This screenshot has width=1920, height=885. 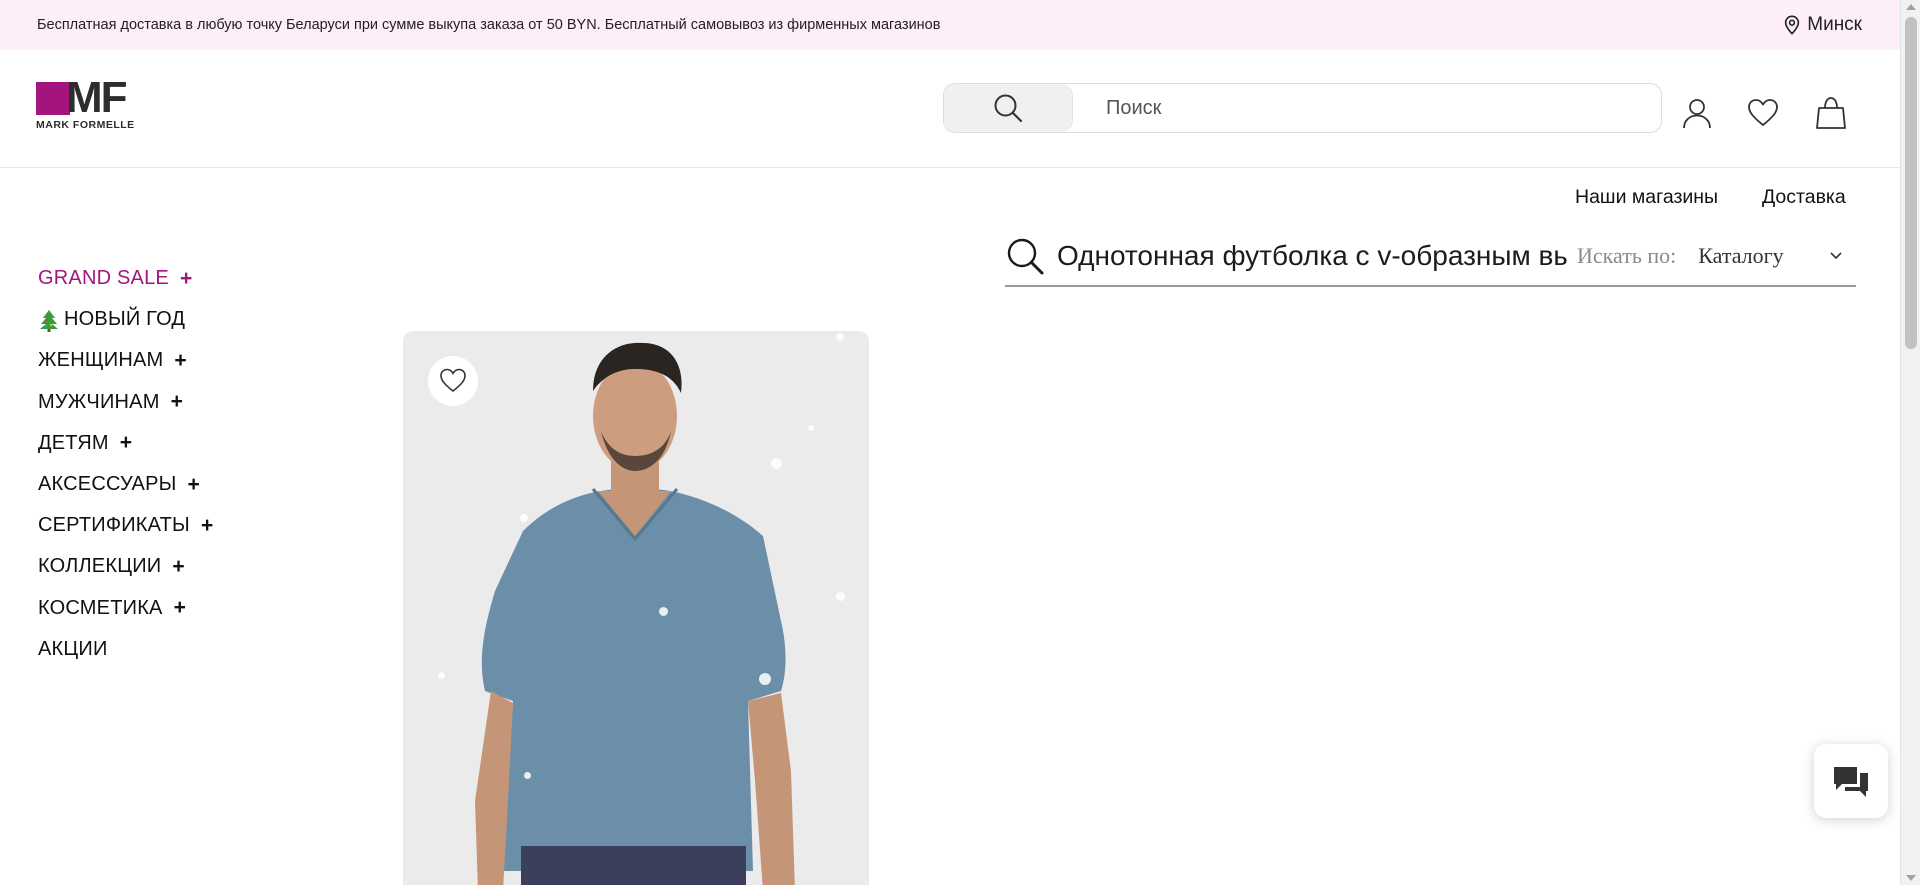 What do you see at coordinates (1627, 255) in the screenshot?
I see `search-by-label: Искать по:` at bounding box center [1627, 255].